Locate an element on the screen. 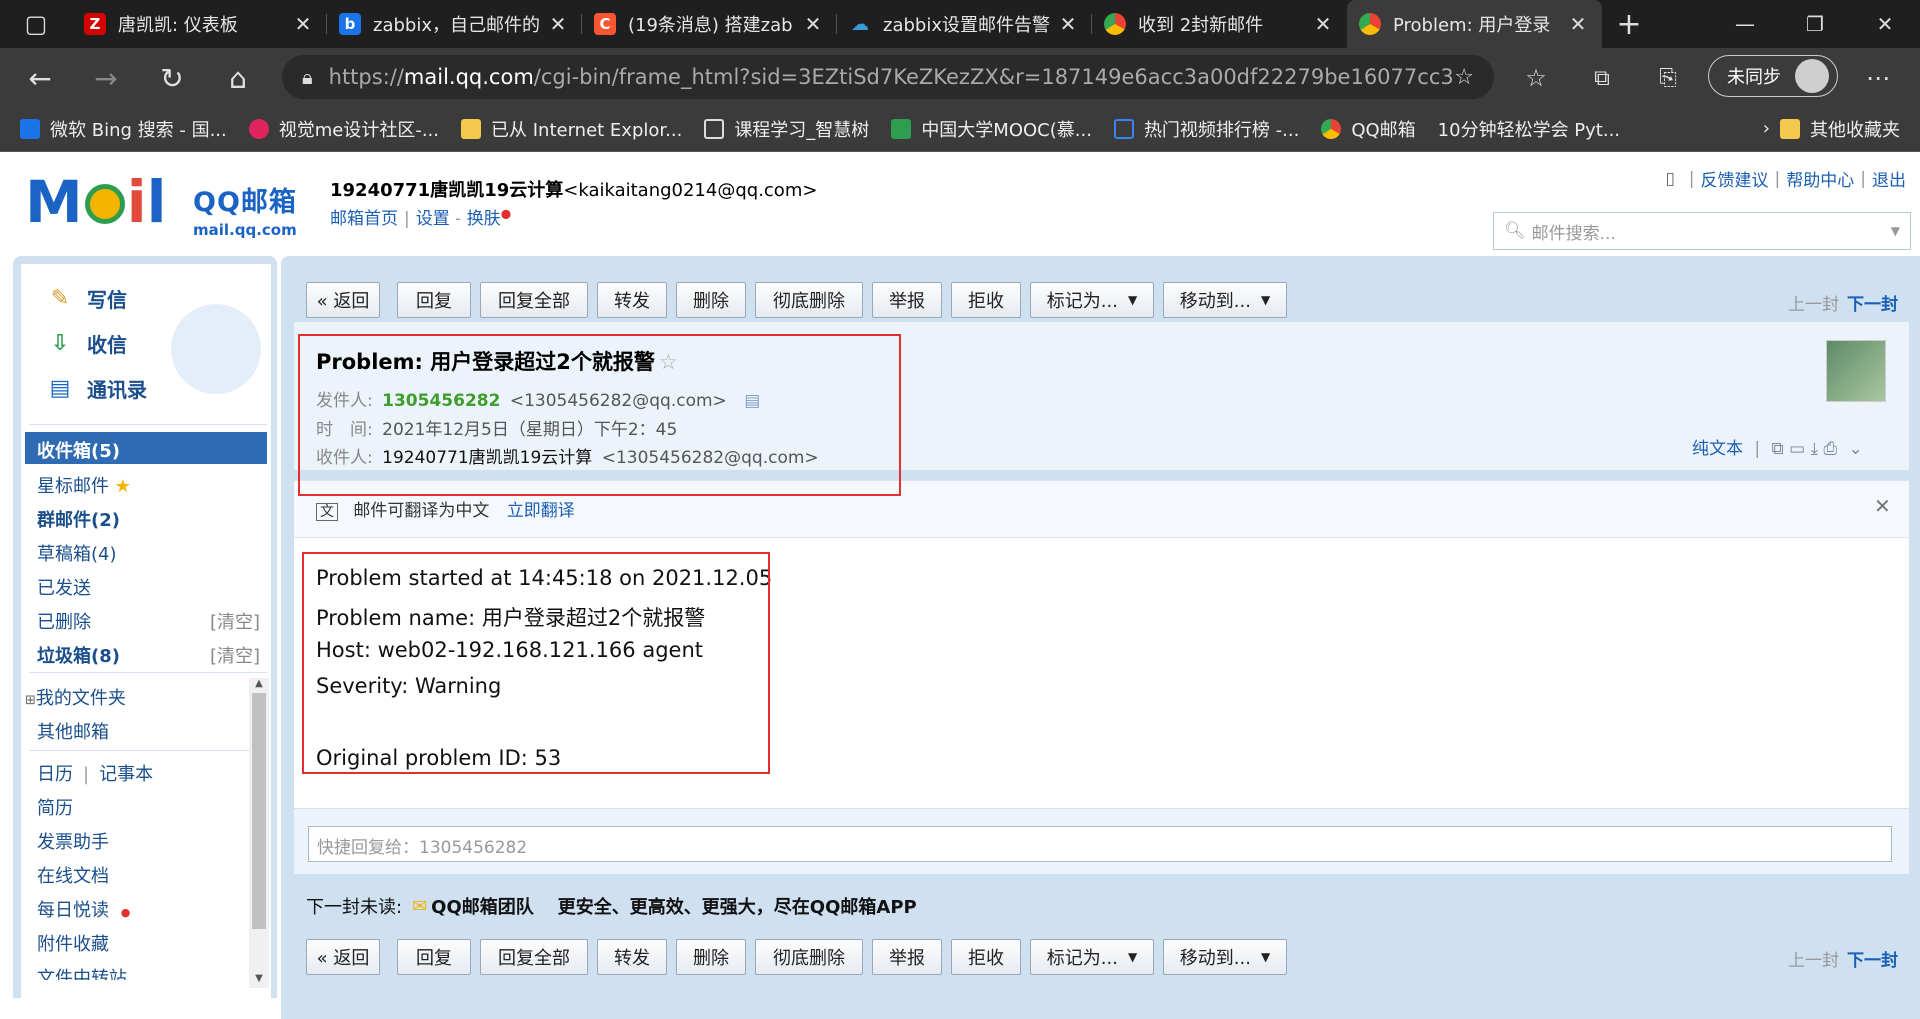 Image resolution: width=1920 pixels, height=1019 pixels. folder-starred: 星标邮件 ★ is located at coordinates (84, 485).